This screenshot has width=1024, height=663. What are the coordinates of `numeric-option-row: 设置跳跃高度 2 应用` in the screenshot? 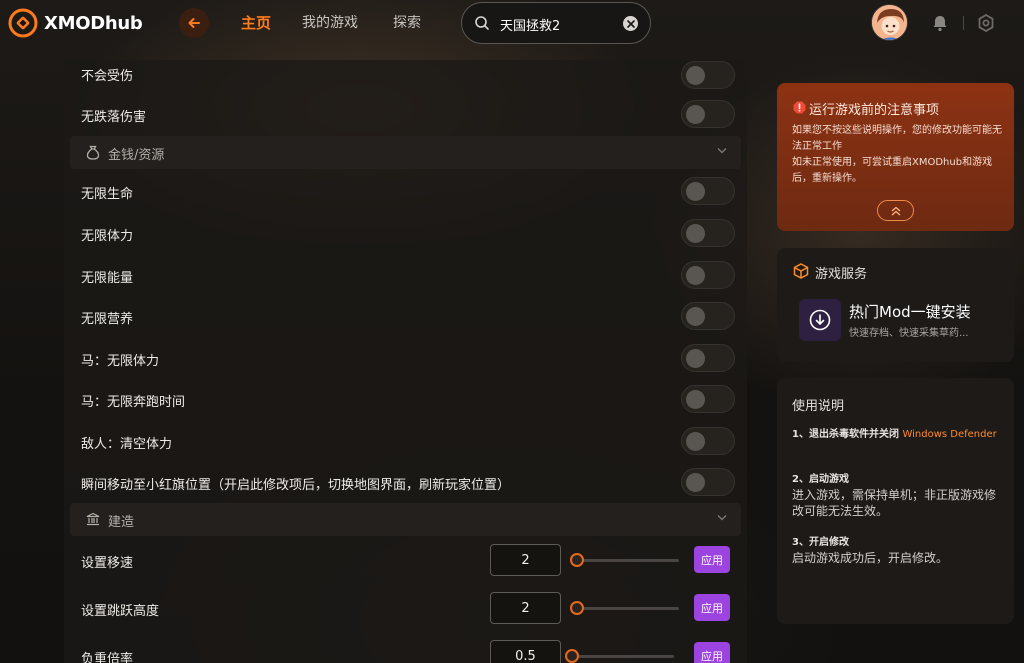 It's located at (407, 609).